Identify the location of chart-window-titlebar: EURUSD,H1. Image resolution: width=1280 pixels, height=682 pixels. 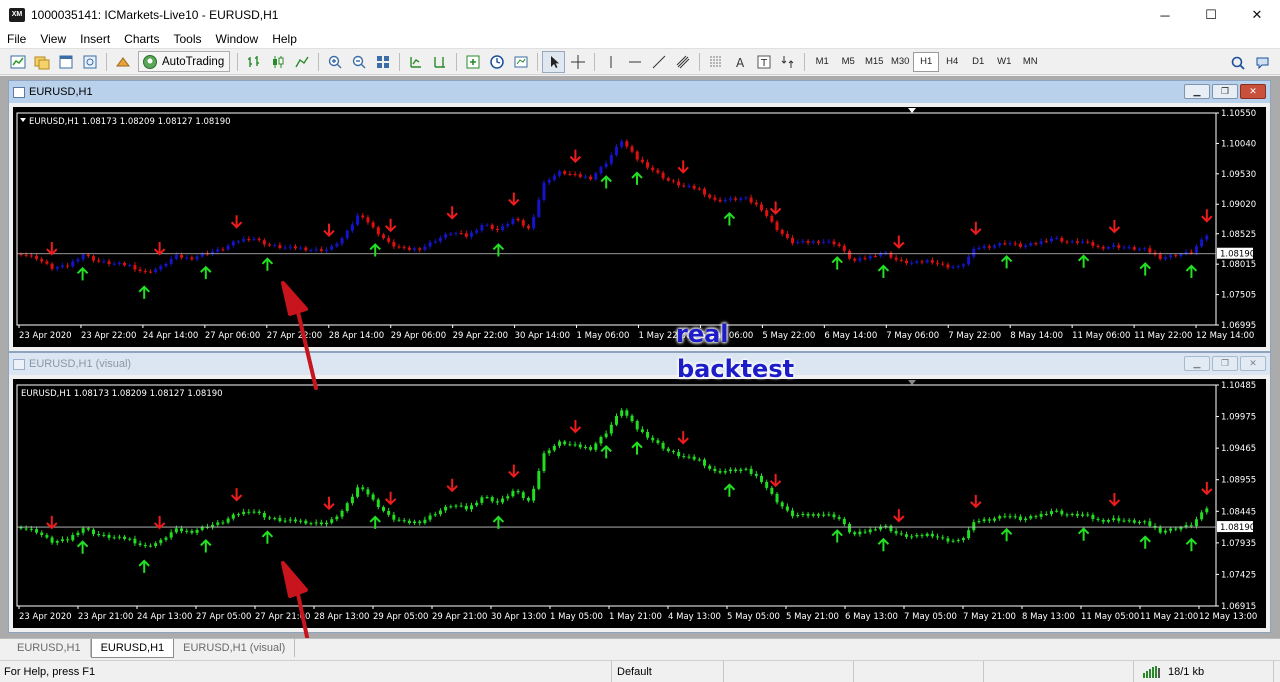
(639, 92).